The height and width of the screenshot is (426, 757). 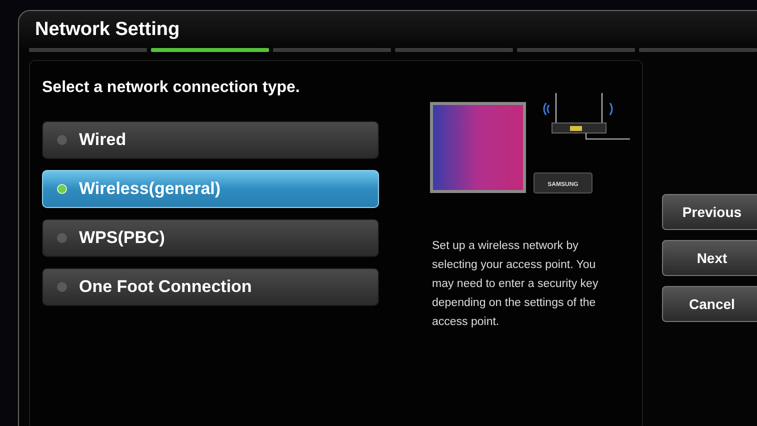 What do you see at coordinates (709, 304) in the screenshot?
I see `wizard-button: Cancel` at bounding box center [709, 304].